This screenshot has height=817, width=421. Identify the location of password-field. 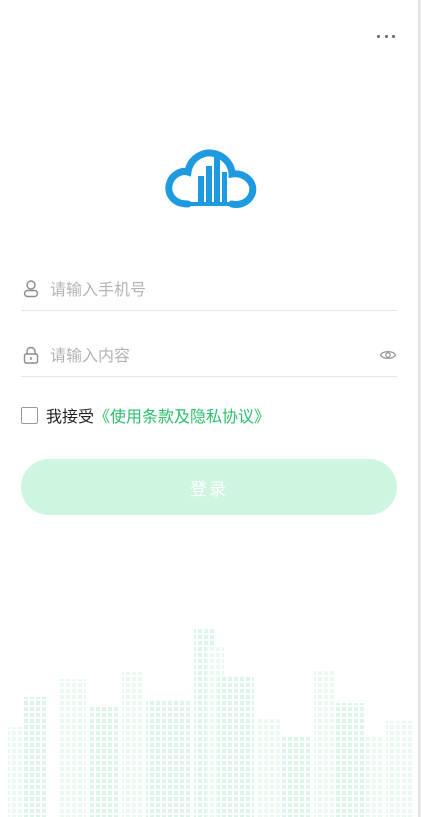
(209, 355).